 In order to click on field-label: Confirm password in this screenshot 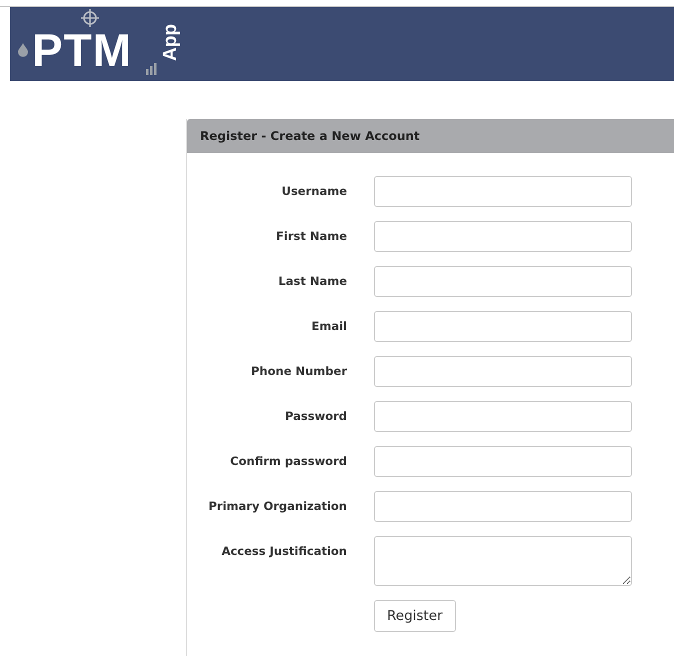, I will do `click(288, 460)`.